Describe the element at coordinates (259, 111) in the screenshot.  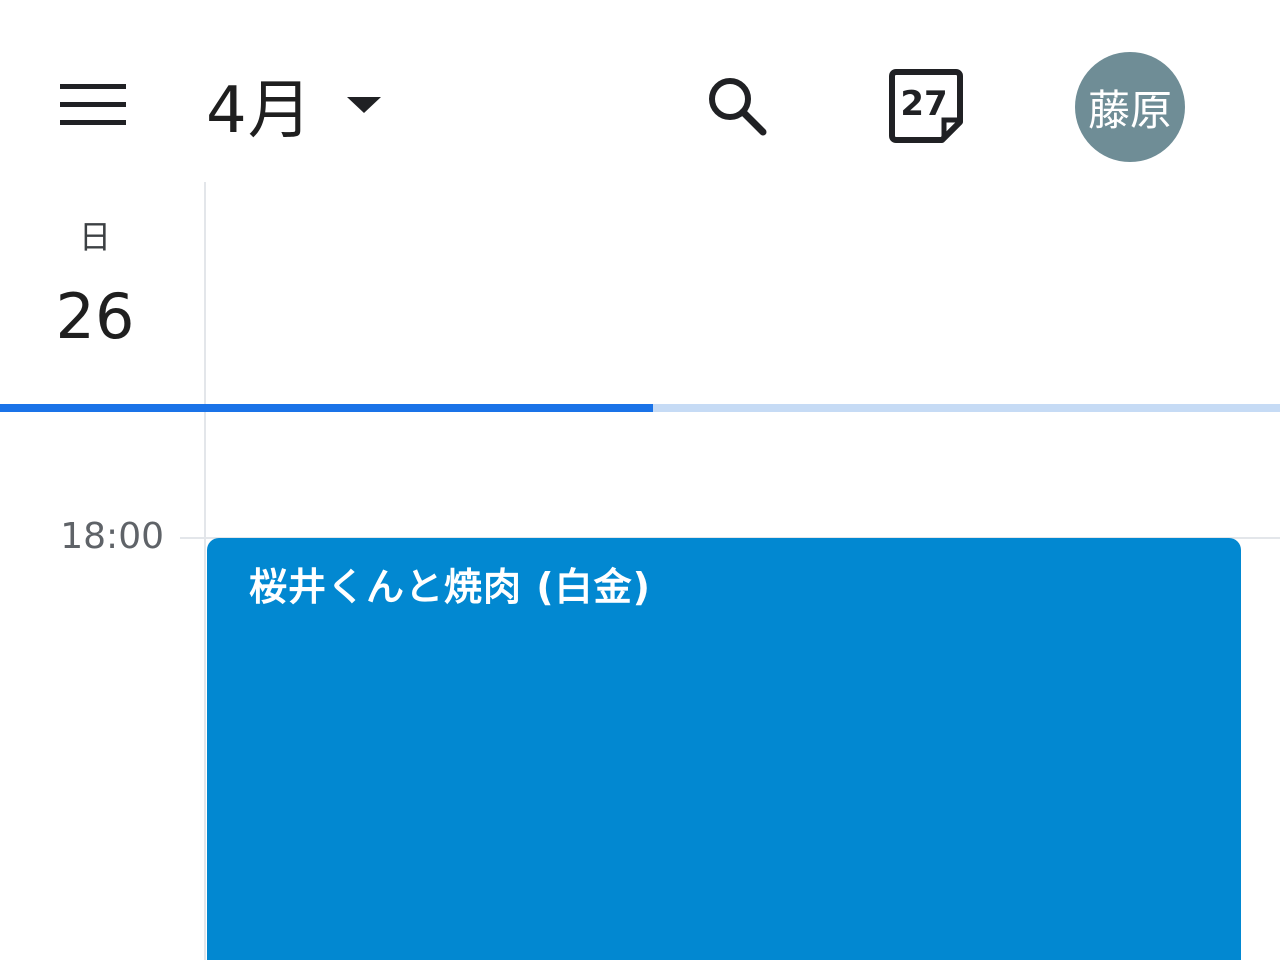
I see `month-label: 4月` at that location.